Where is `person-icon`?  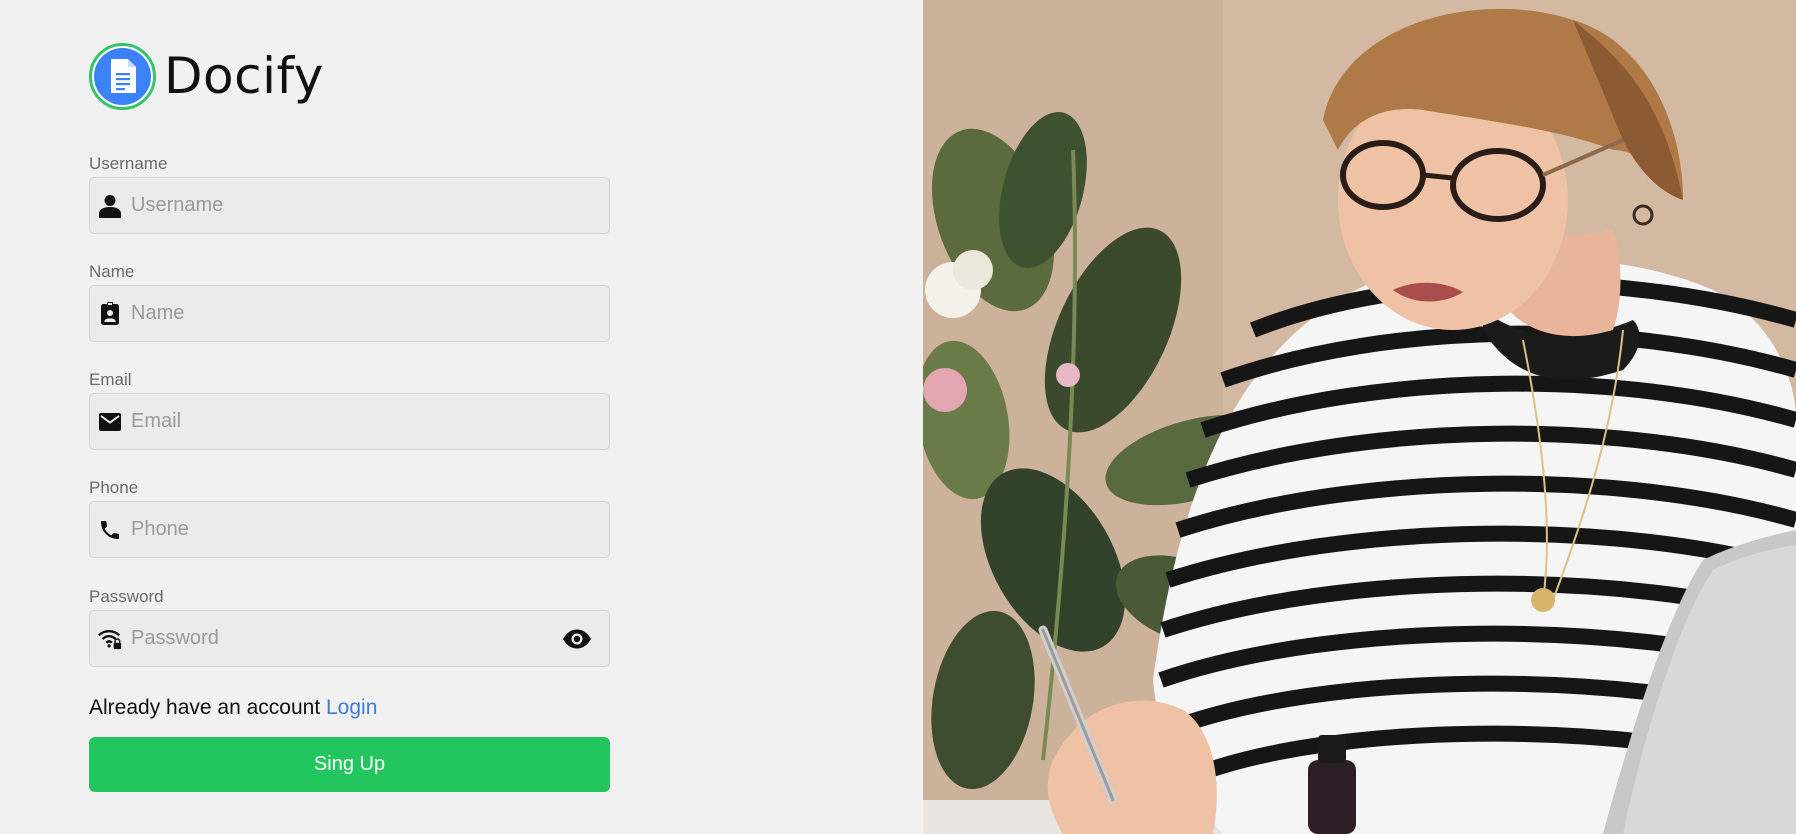 person-icon is located at coordinates (110, 206).